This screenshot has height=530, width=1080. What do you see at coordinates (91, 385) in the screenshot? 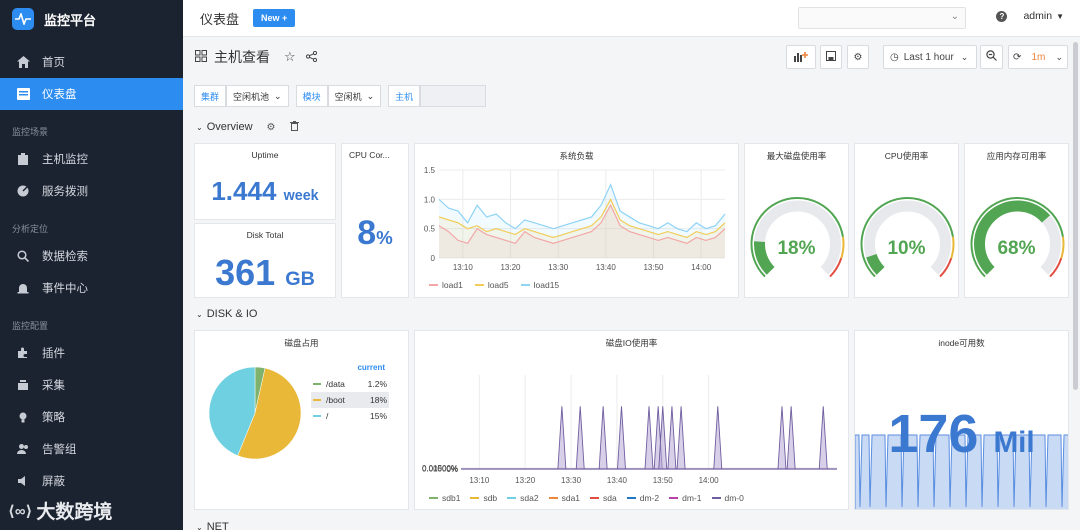
I see `sidebar-item-collect: 采集` at bounding box center [91, 385].